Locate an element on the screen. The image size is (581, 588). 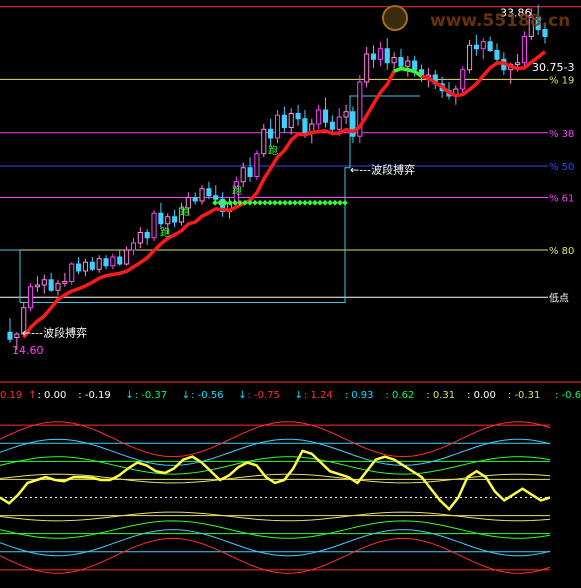
indicator-value: : -0.37 is located at coordinates (151, 395).